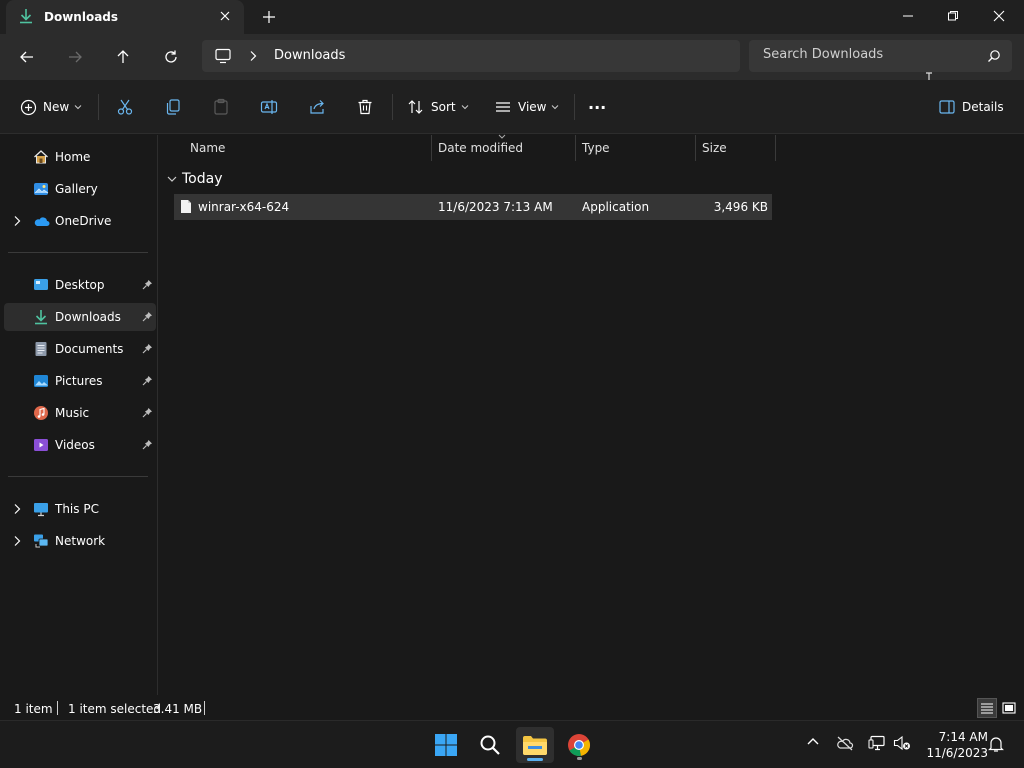  I want to click on sidebar-item-pictures: Pictures, so click(80, 381).